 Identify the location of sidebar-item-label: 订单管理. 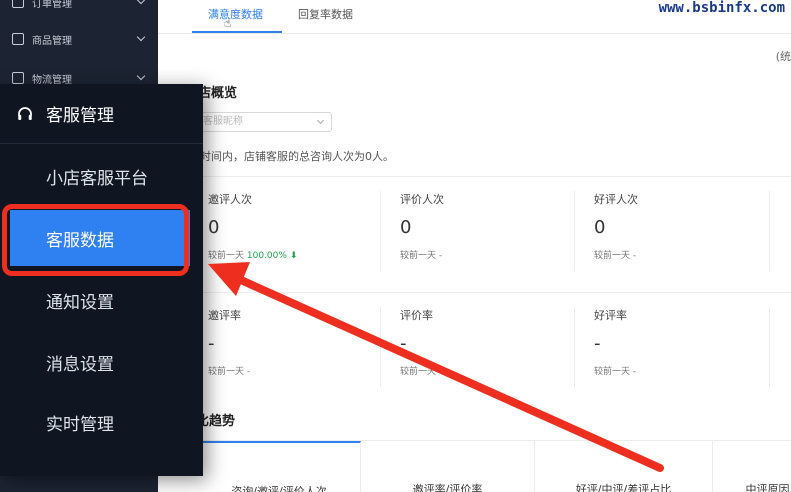
(52, 5).